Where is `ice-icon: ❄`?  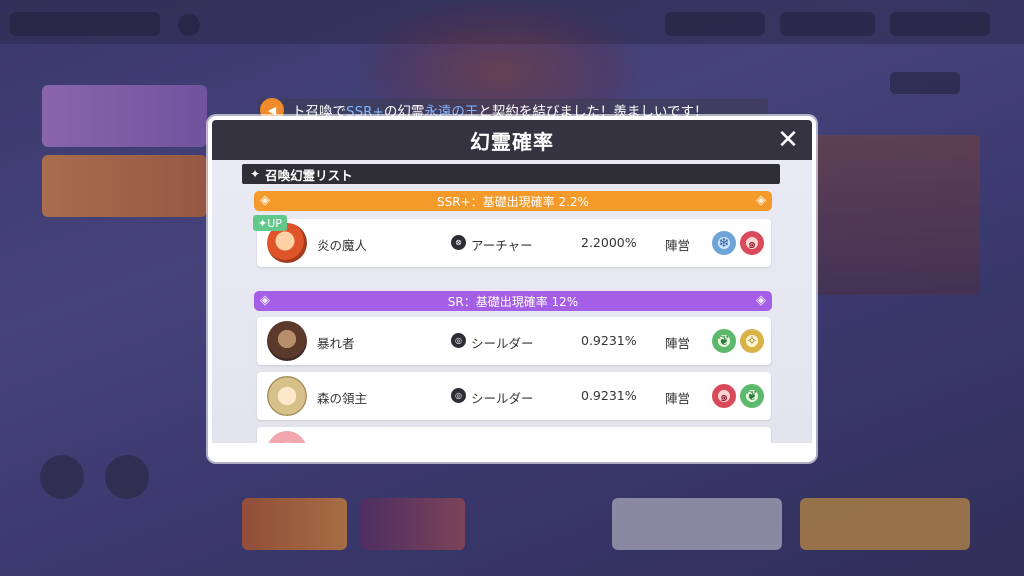
ice-icon: ❄ is located at coordinates (724, 243).